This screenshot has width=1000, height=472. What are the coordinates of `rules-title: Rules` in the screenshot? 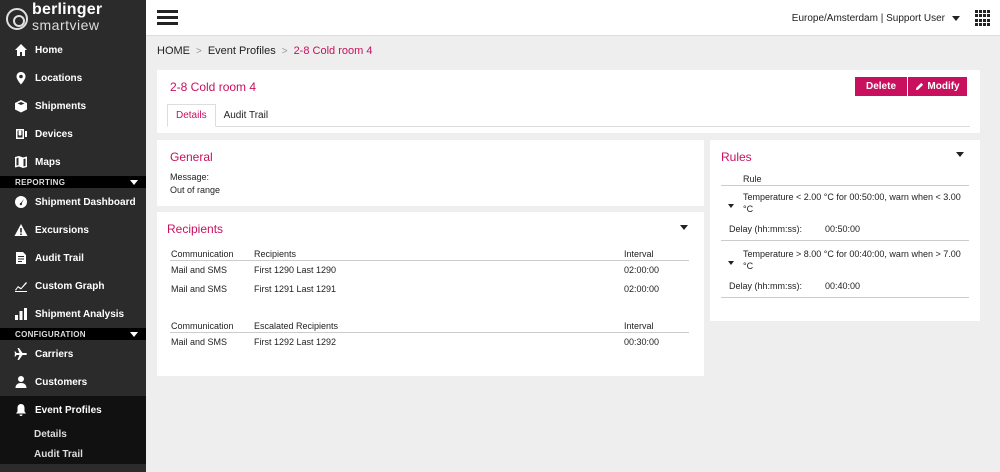 It's located at (736, 157).